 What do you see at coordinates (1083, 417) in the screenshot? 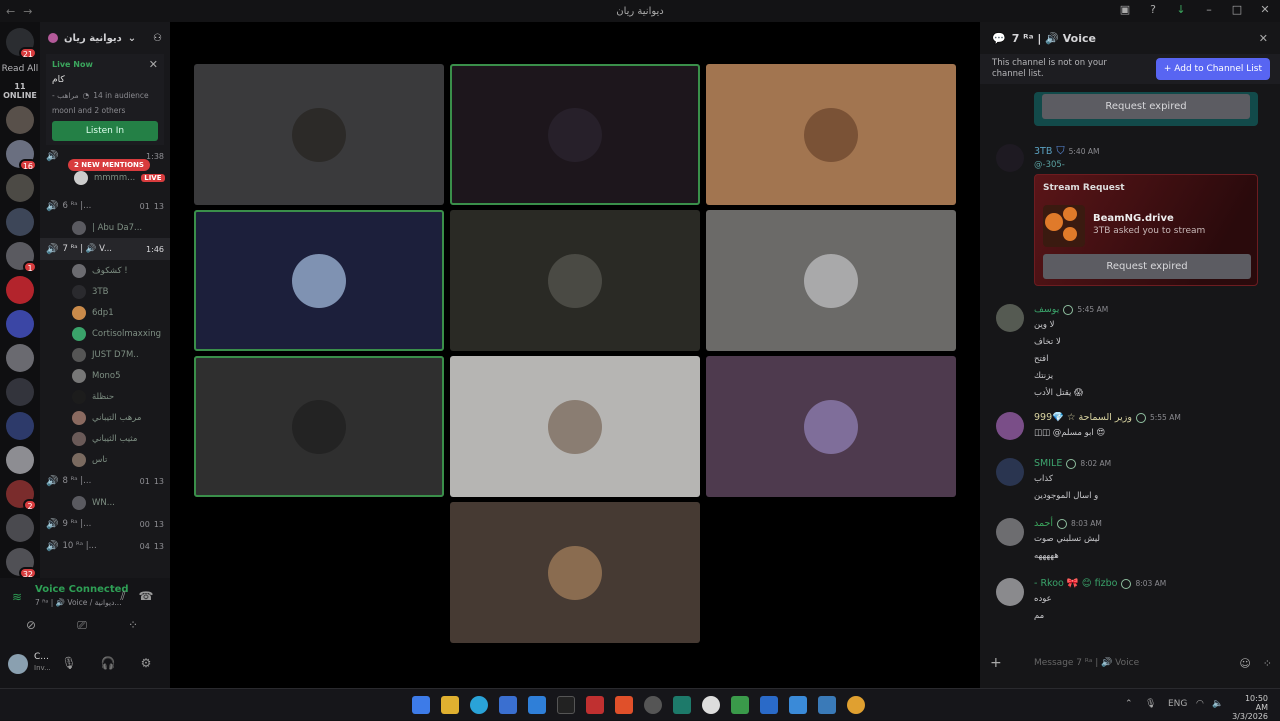
I see `message-author: وزير السماحة ☆ 💎999` at bounding box center [1083, 417].